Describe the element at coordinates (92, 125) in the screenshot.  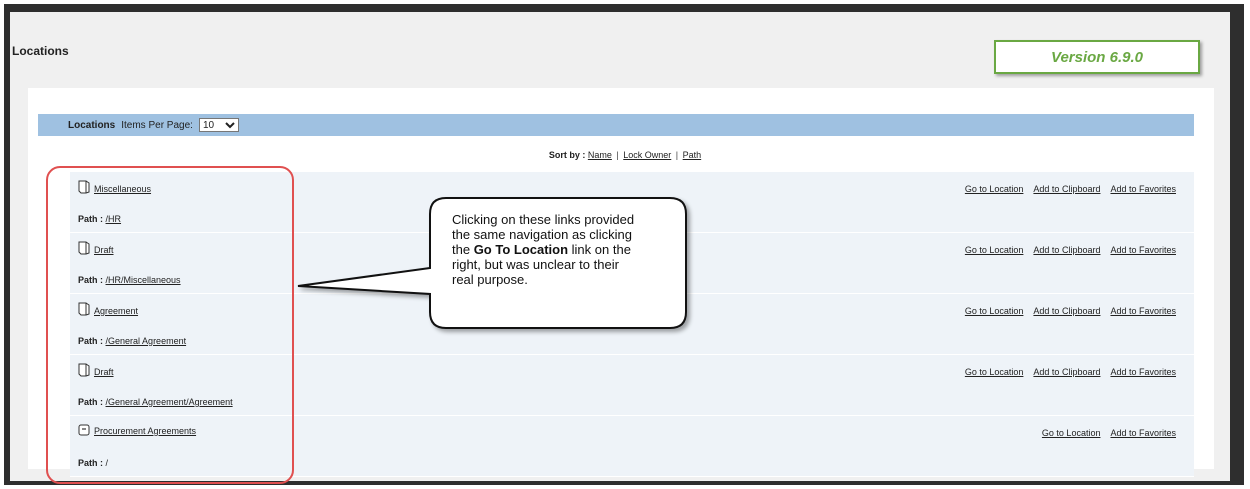
I see `toolbar-title: Locations` at that location.